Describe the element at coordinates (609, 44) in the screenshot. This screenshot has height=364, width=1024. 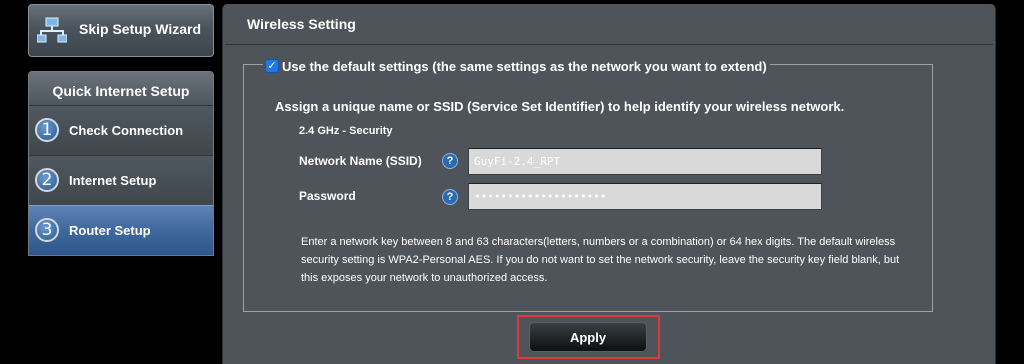
I see `title-divider` at that location.